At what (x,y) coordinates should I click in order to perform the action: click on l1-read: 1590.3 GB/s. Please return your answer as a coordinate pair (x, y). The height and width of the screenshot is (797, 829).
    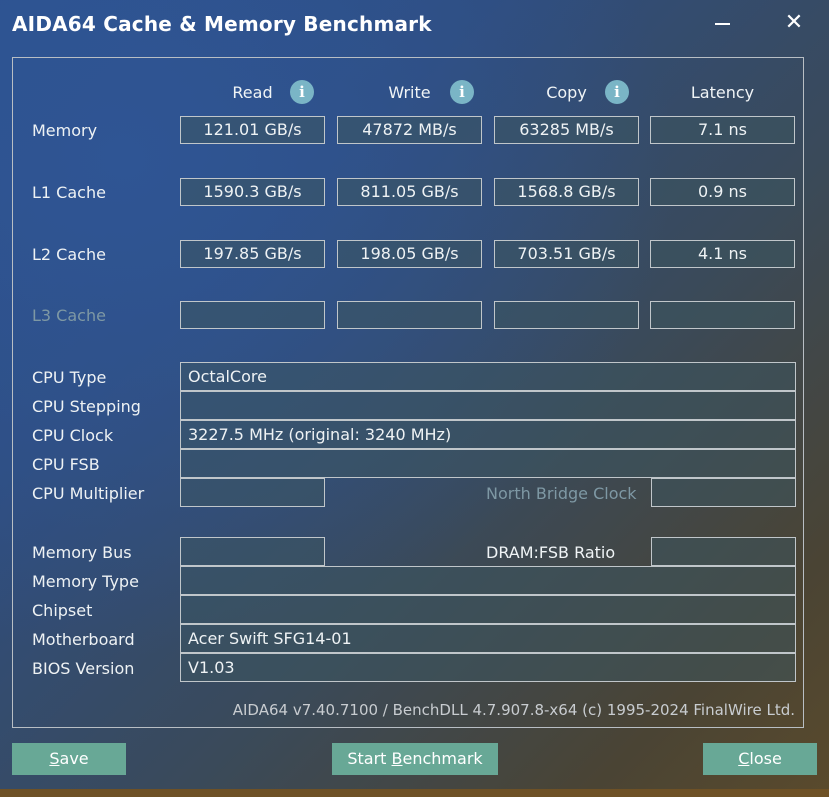
    Looking at the image, I should click on (252, 192).